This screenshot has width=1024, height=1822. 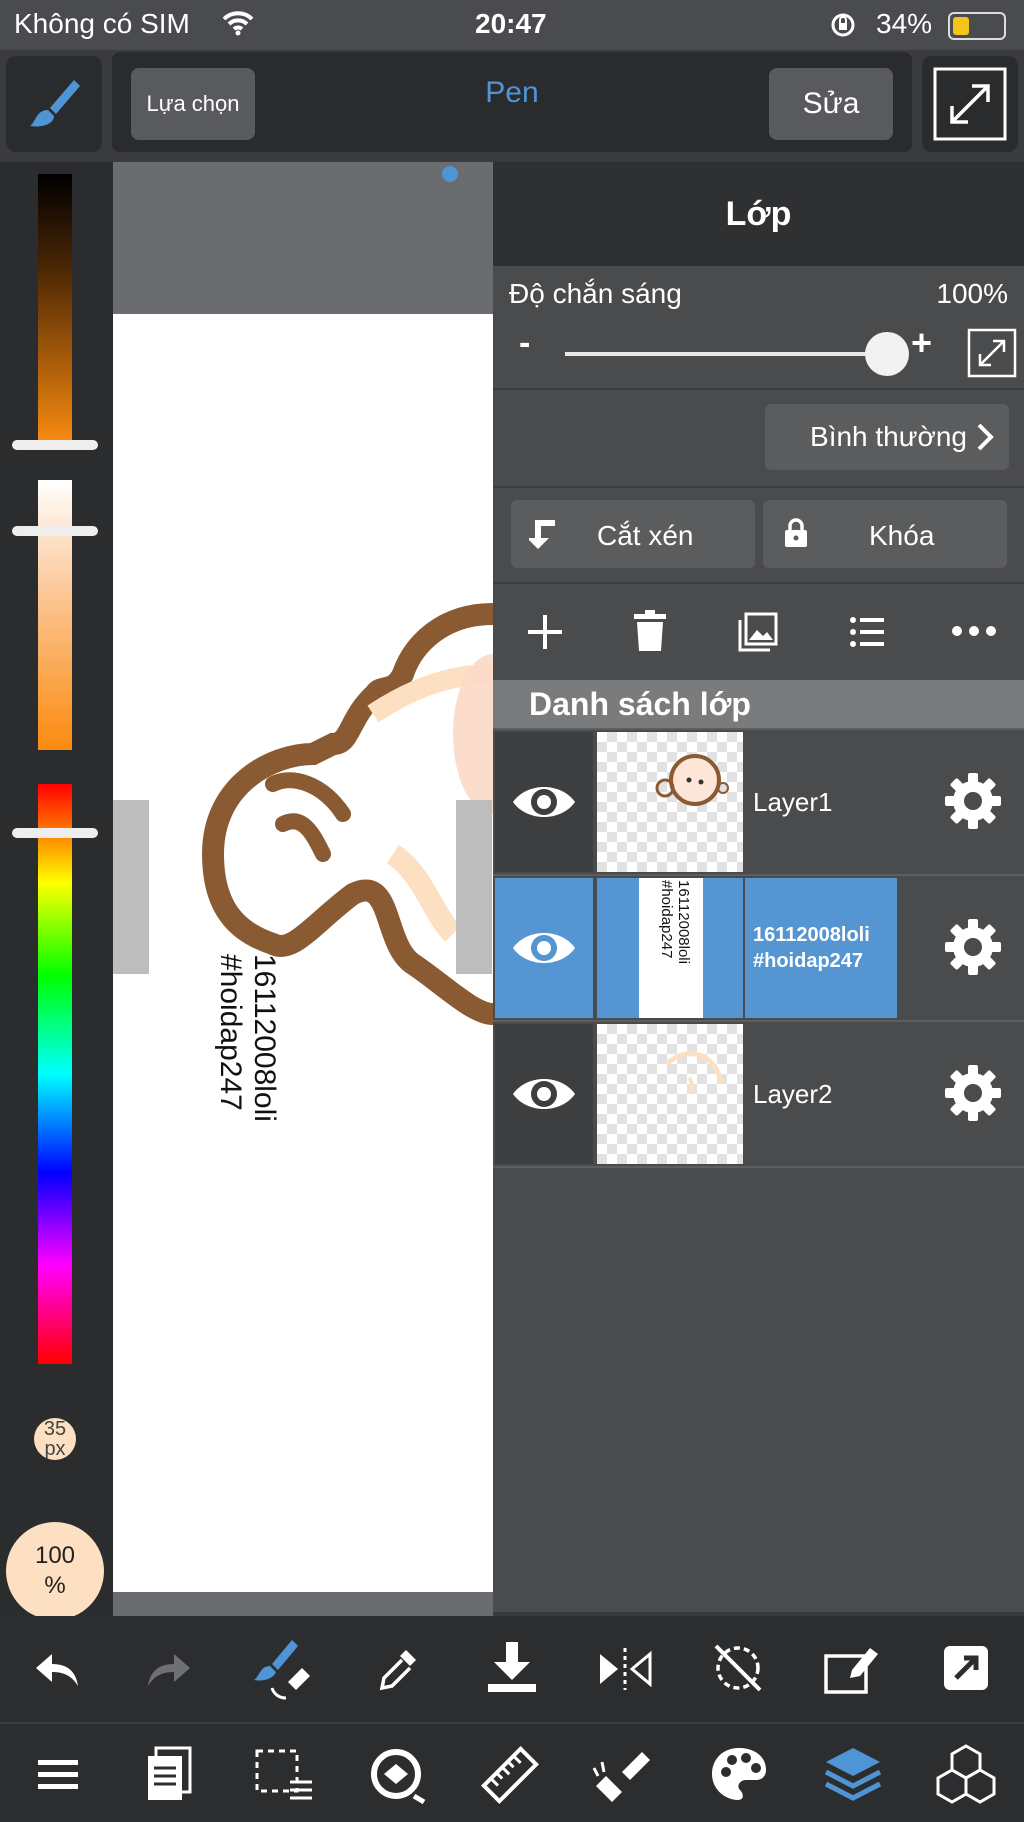 What do you see at coordinates (843, 25) in the screenshot?
I see `rotation-lock-icon` at bounding box center [843, 25].